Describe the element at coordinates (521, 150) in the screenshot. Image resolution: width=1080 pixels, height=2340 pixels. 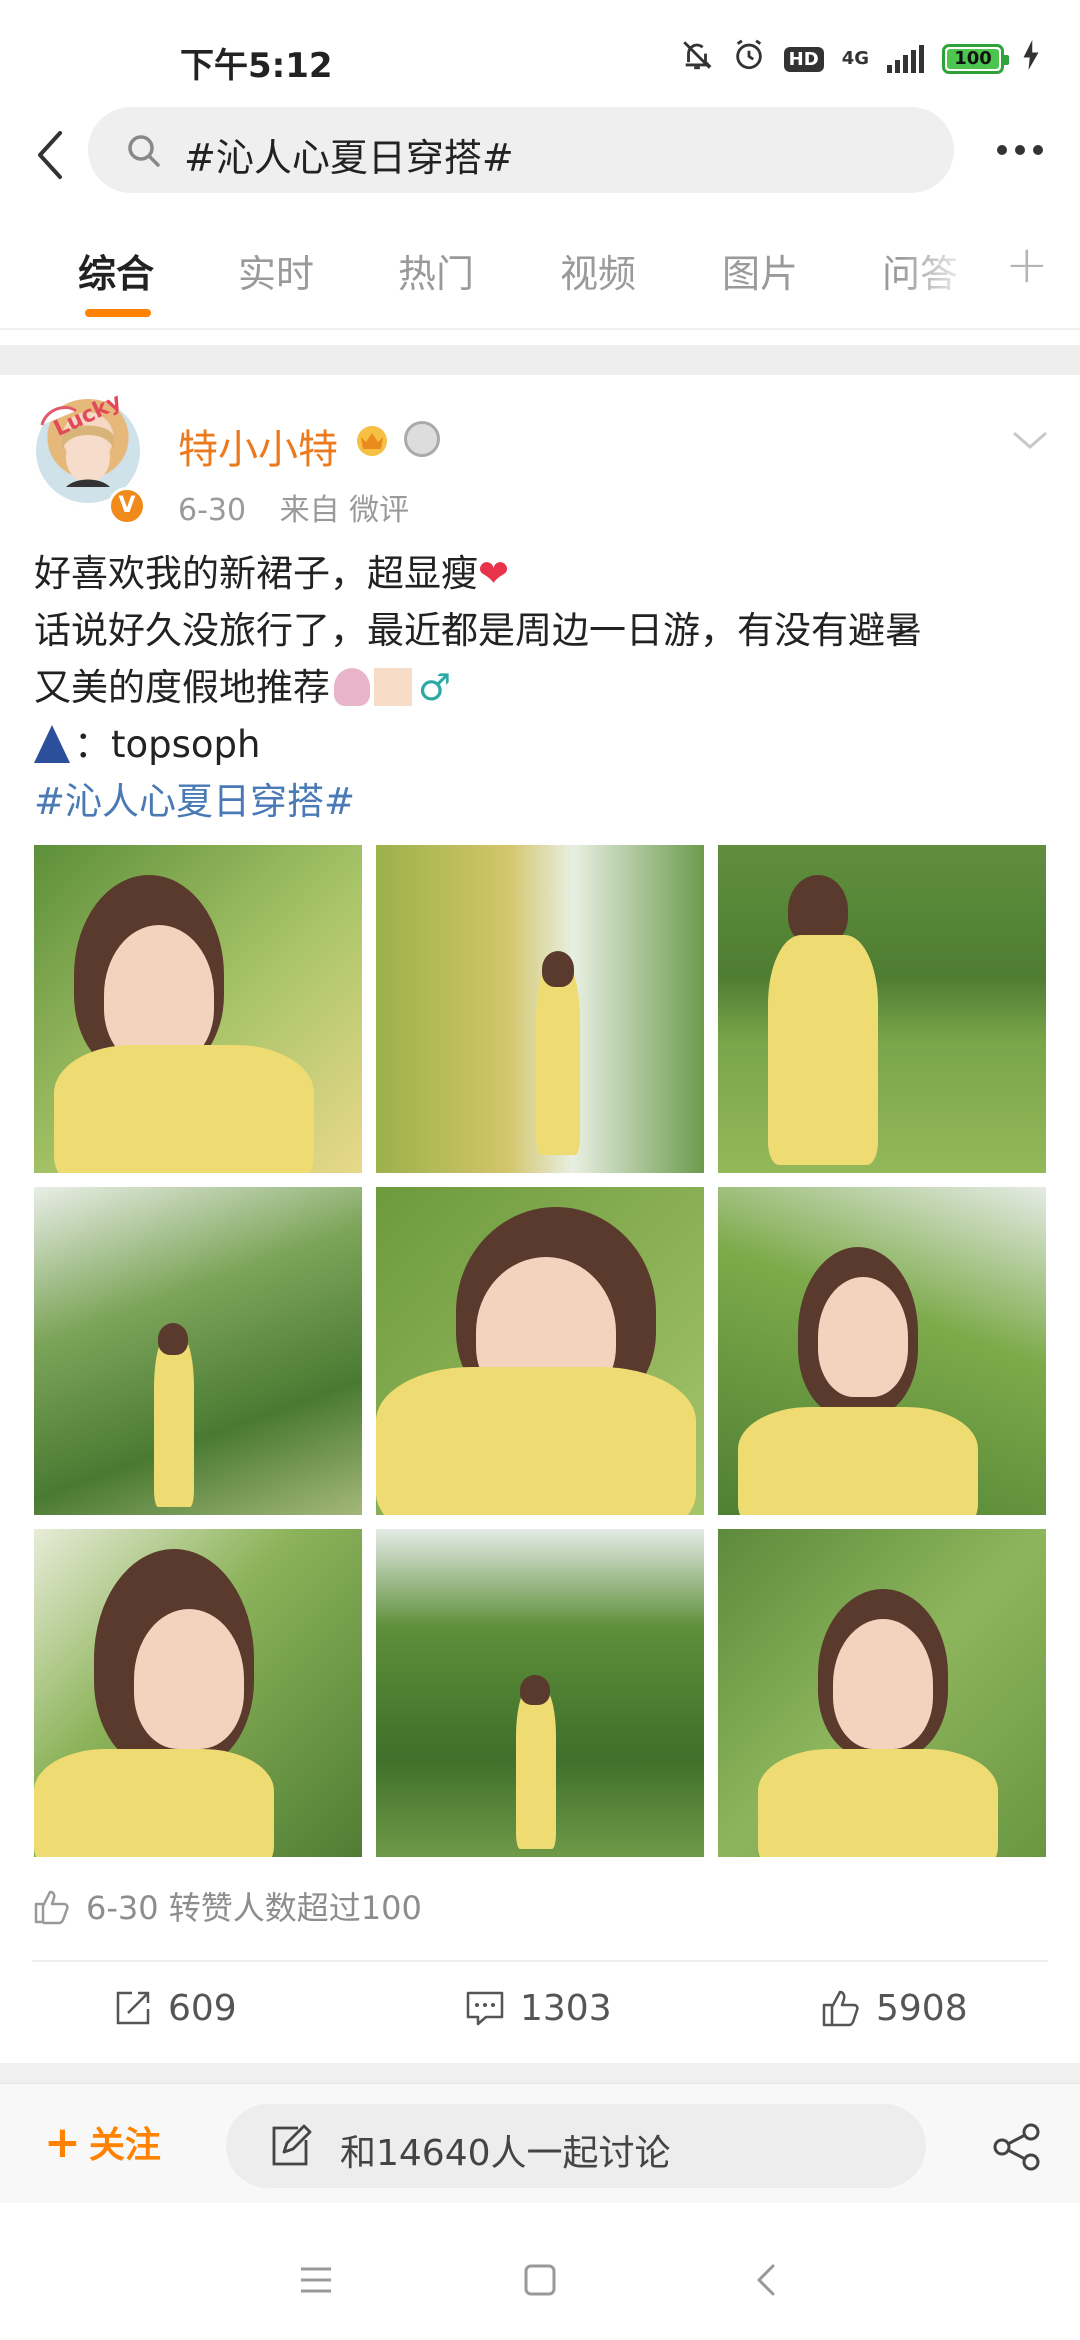
I see `search-input: #沁人心夏日穿搭#` at that location.